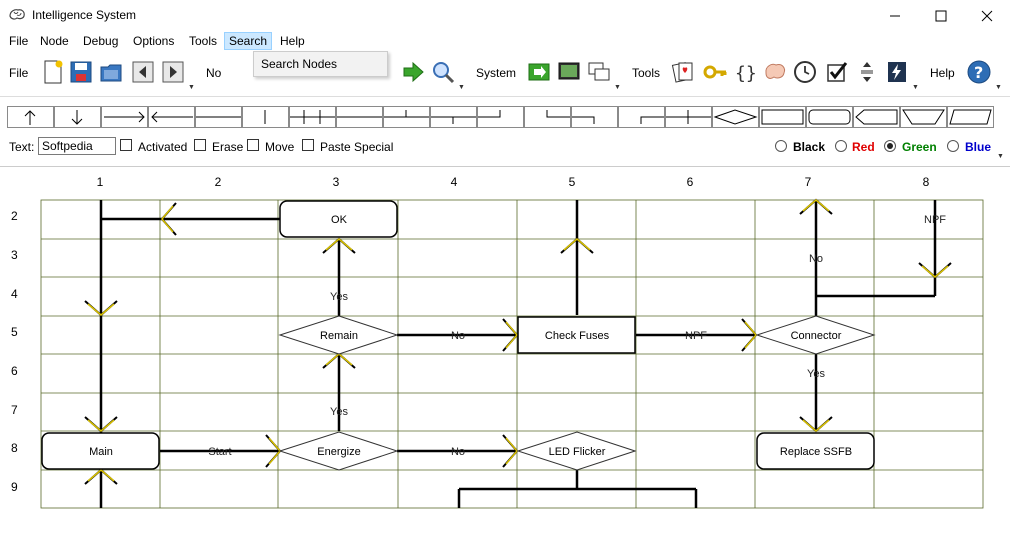 The image size is (1010, 537). Describe the element at coordinates (569, 72) in the screenshot. I see `monitor-icon` at that location.